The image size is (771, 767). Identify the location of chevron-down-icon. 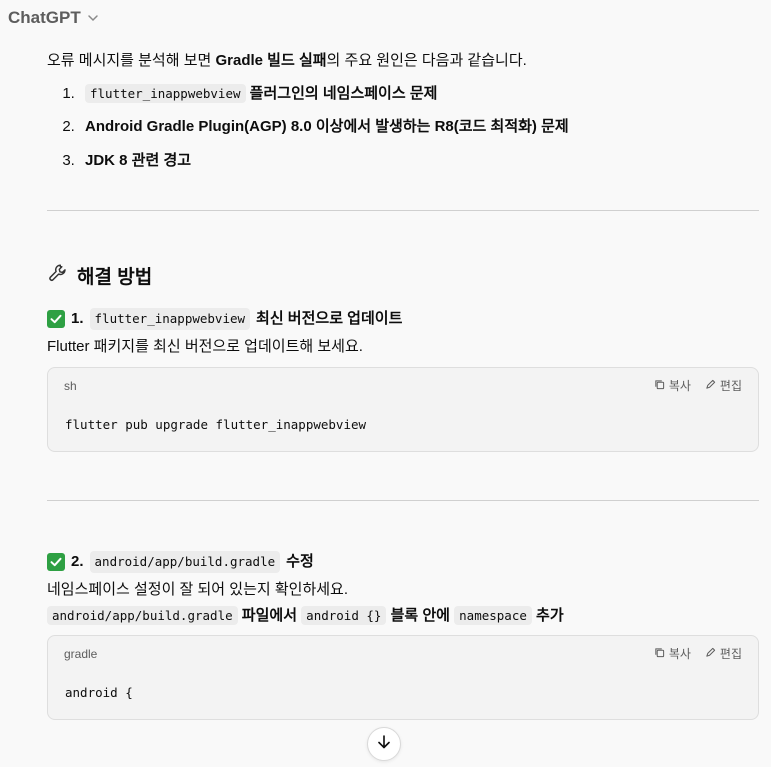
(93, 18).